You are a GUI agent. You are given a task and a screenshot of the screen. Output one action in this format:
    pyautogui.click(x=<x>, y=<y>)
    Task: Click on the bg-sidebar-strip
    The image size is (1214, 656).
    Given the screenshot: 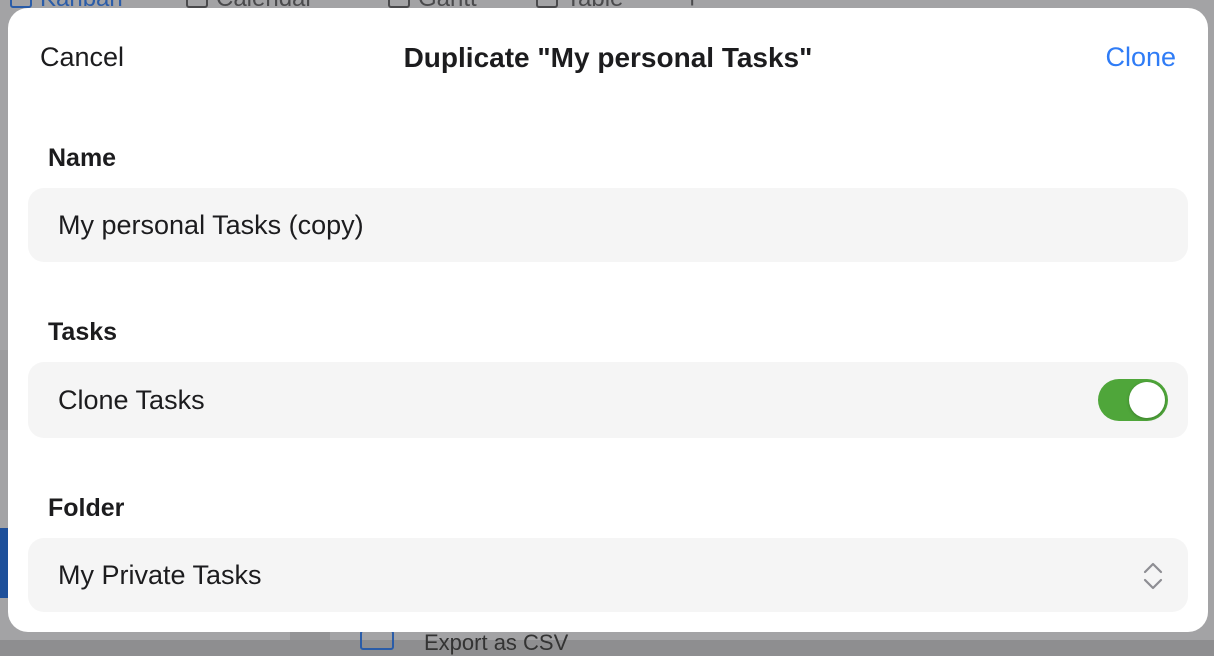 What is the action you would take?
    pyautogui.click(x=4, y=390)
    